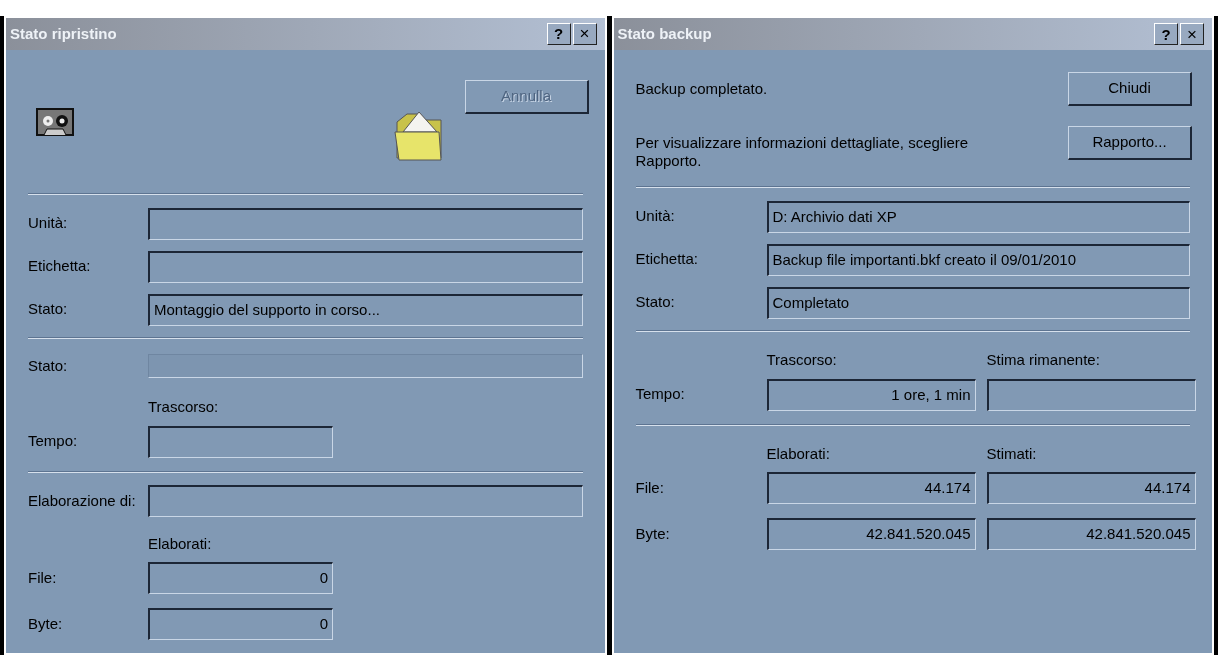 The height and width of the screenshot is (655, 1218). I want to click on status-message: Backup completato., so click(701, 88).